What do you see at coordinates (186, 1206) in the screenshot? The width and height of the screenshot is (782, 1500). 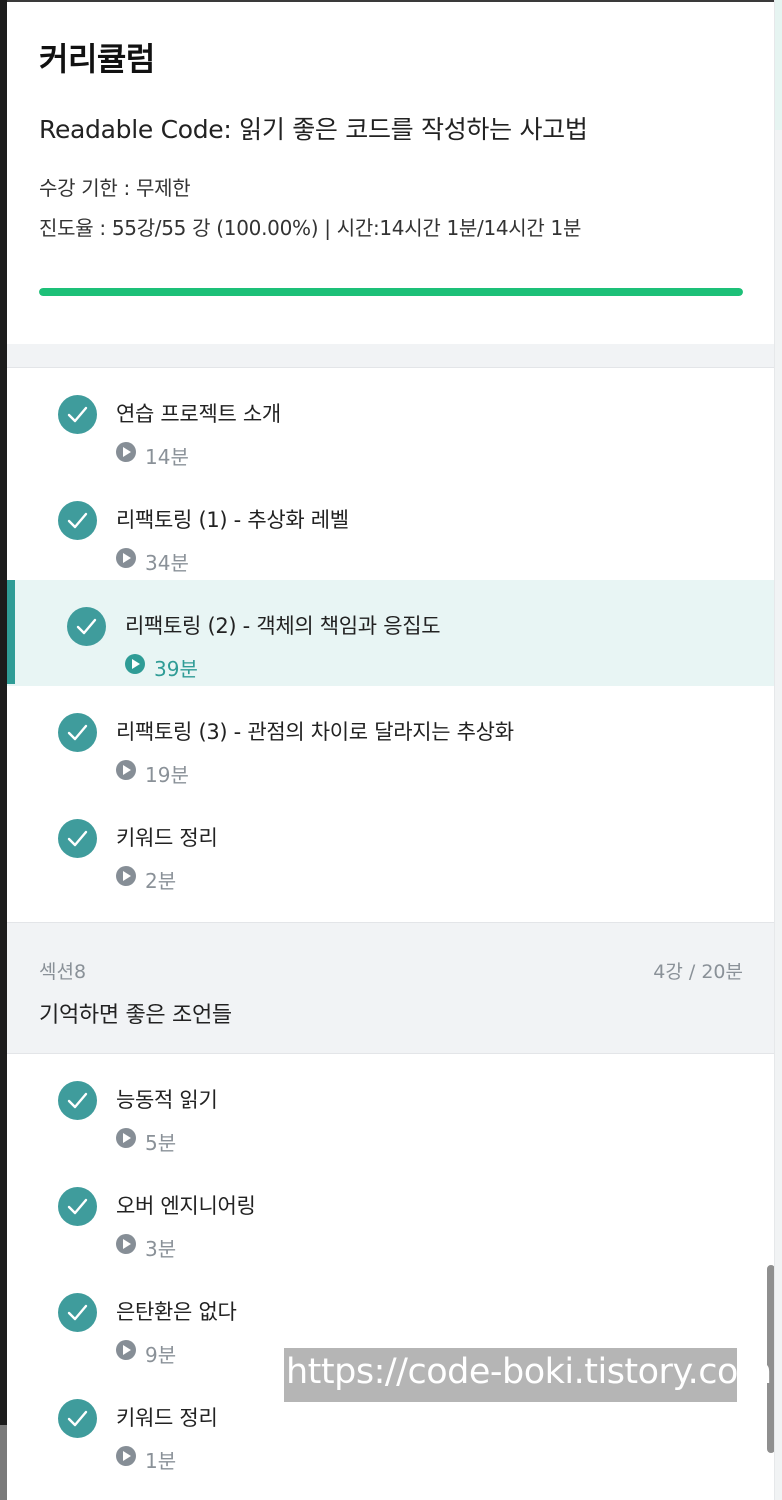 I see `lesson-title: 오버 엔지니어링` at bounding box center [186, 1206].